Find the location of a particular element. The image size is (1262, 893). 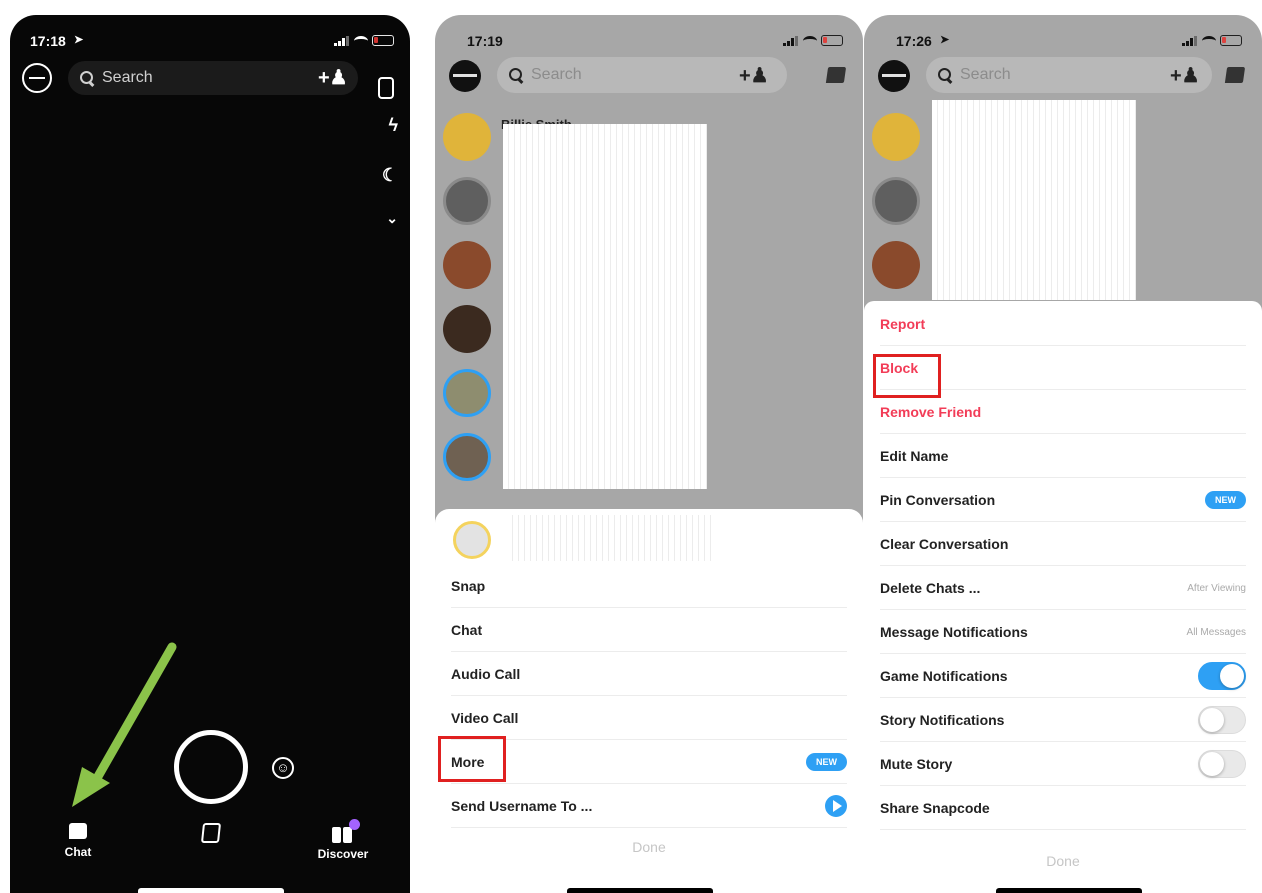

menu-item-mute-story: Mute Story is located at coordinates (1063, 764).